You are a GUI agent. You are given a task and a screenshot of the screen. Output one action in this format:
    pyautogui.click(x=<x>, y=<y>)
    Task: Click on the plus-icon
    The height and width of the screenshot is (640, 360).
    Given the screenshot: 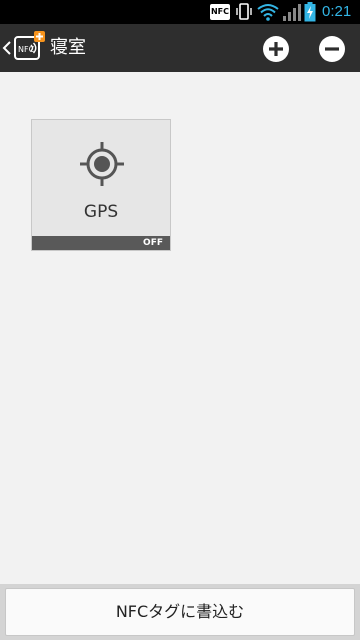 What is the action you would take?
    pyautogui.click(x=276, y=49)
    